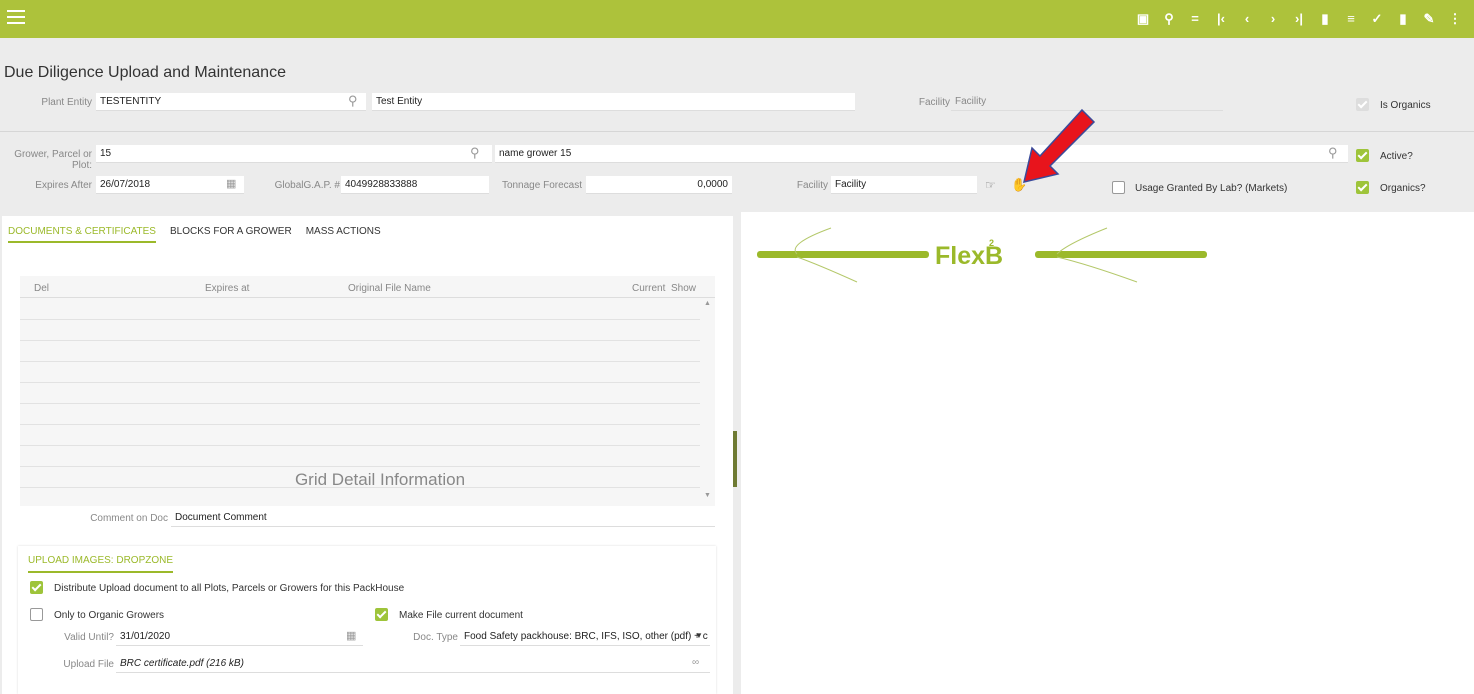 The image size is (1474, 694). What do you see at coordinates (659, 185) in the screenshot?
I see `tonnage-input: 0,0000` at bounding box center [659, 185].